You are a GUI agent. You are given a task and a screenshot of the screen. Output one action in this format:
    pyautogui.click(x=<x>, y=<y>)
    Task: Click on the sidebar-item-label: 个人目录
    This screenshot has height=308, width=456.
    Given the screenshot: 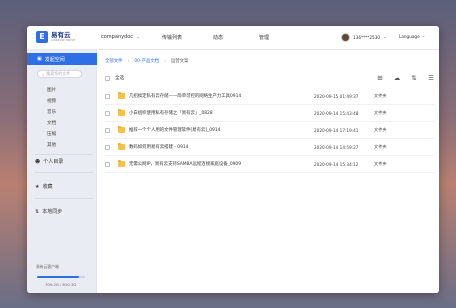 What is the action you would take?
    pyautogui.click(x=53, y=162)
    